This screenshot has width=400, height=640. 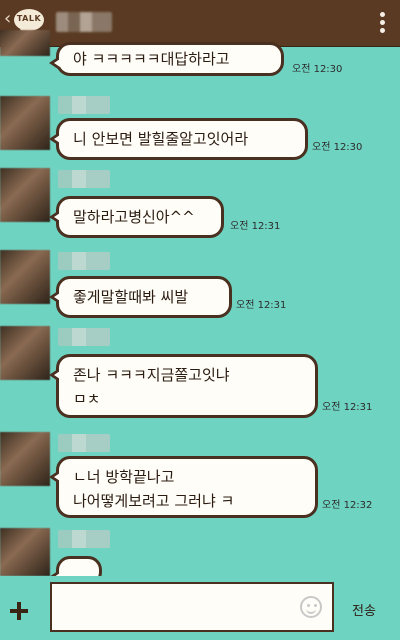 I want to click on send-button: 전송, so click(x=364, y=609).